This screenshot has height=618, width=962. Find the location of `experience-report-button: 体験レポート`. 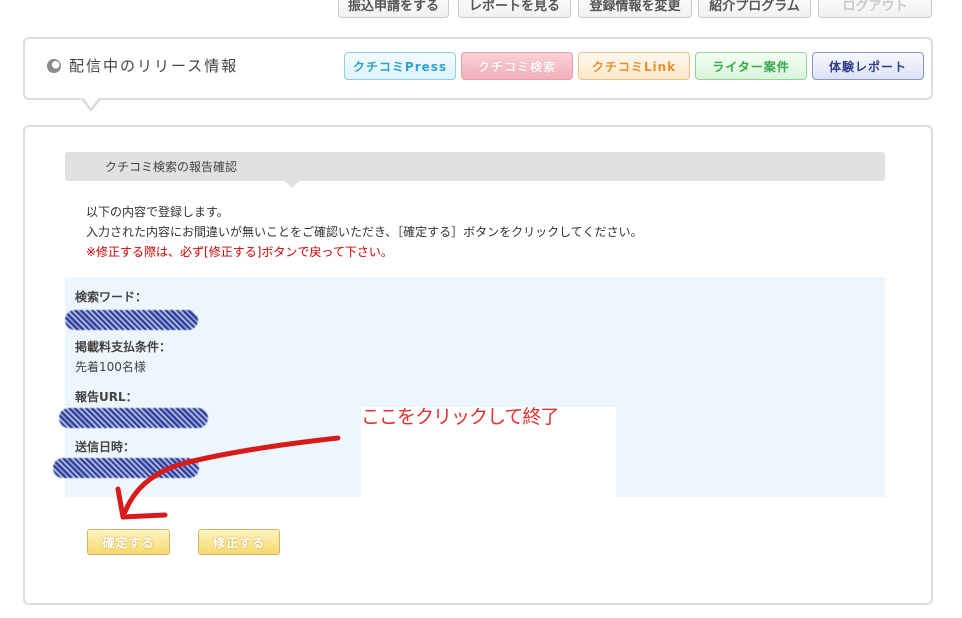

experience-report-button: 体験レポート is located at coordinates (868, 66).